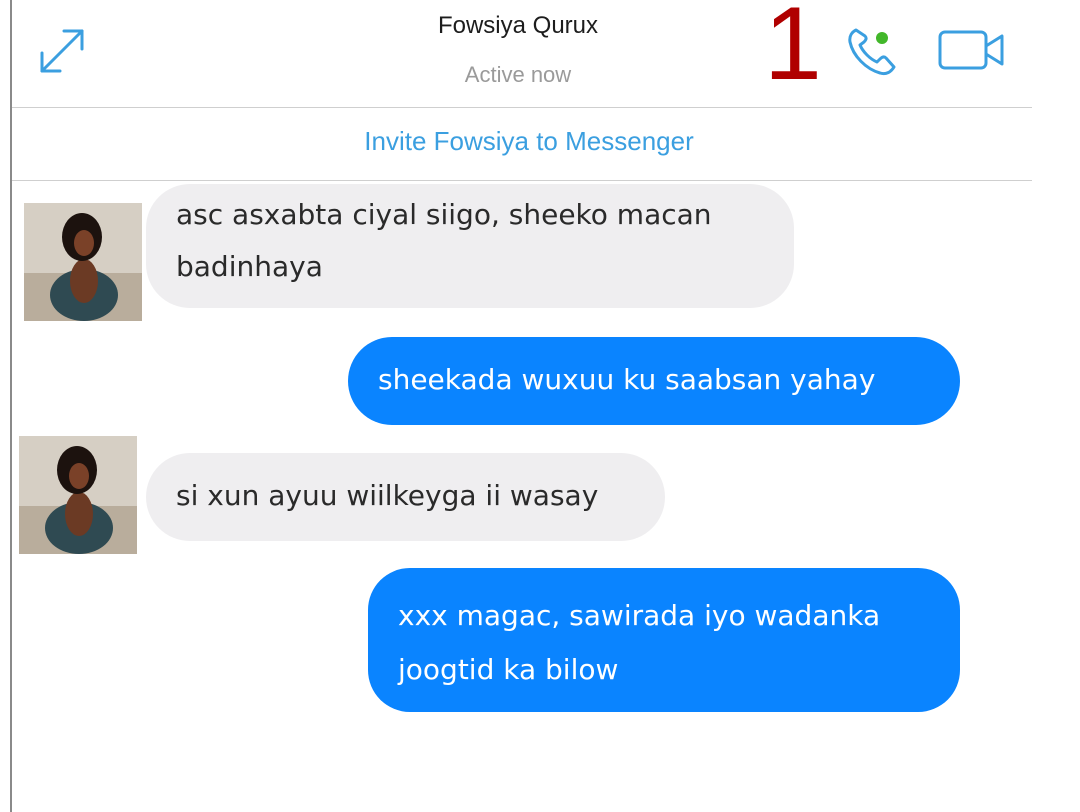 This screenshot has height=812, width=1080. I want to click on online-dot-icon, so click(882, 38).